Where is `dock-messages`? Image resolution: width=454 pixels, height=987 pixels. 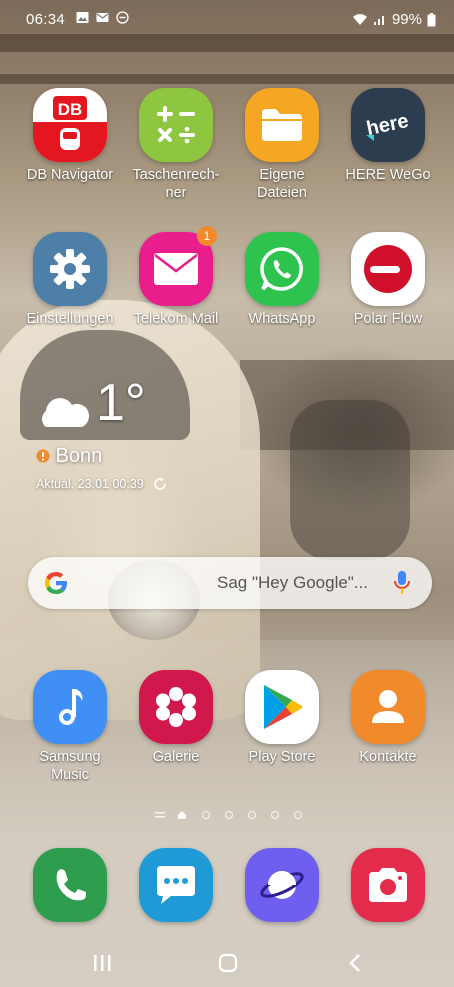 dock-messages is located at coordinates (176, 885).